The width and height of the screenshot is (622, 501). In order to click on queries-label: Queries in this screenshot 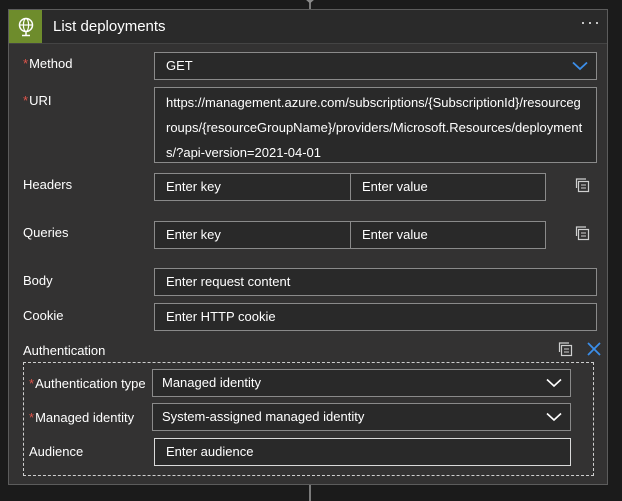, I will do `click(46, 232)`.